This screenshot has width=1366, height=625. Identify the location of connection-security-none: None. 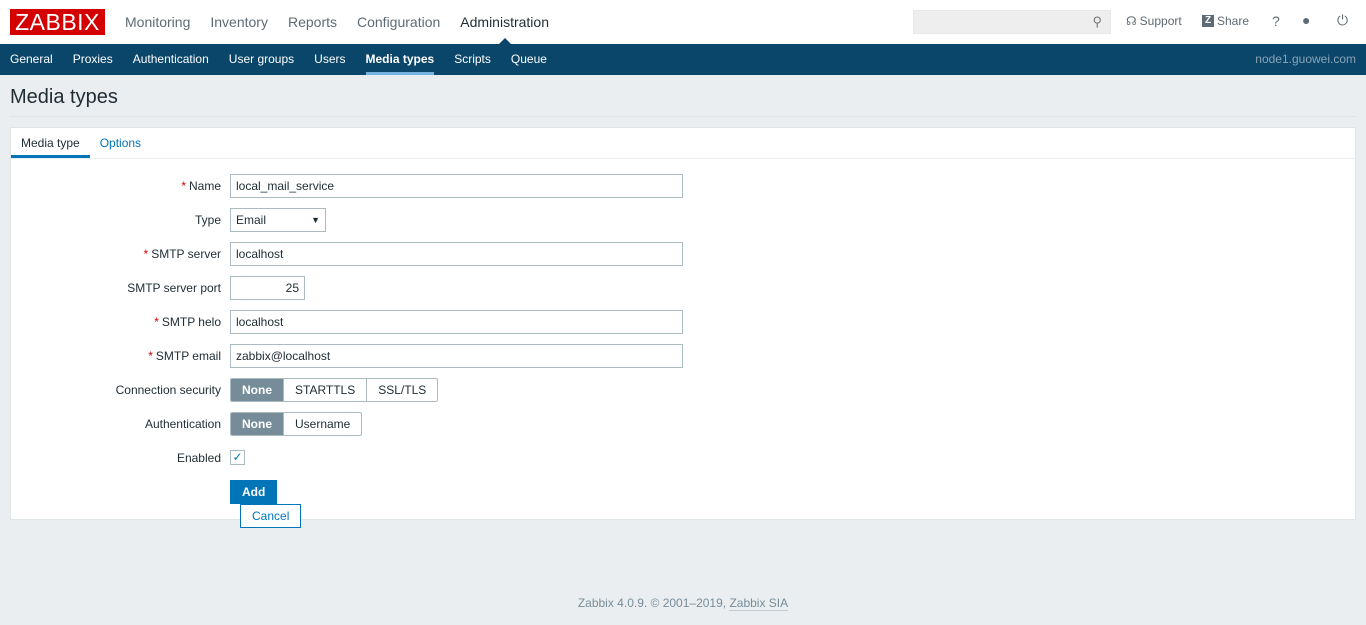
(257, 390).